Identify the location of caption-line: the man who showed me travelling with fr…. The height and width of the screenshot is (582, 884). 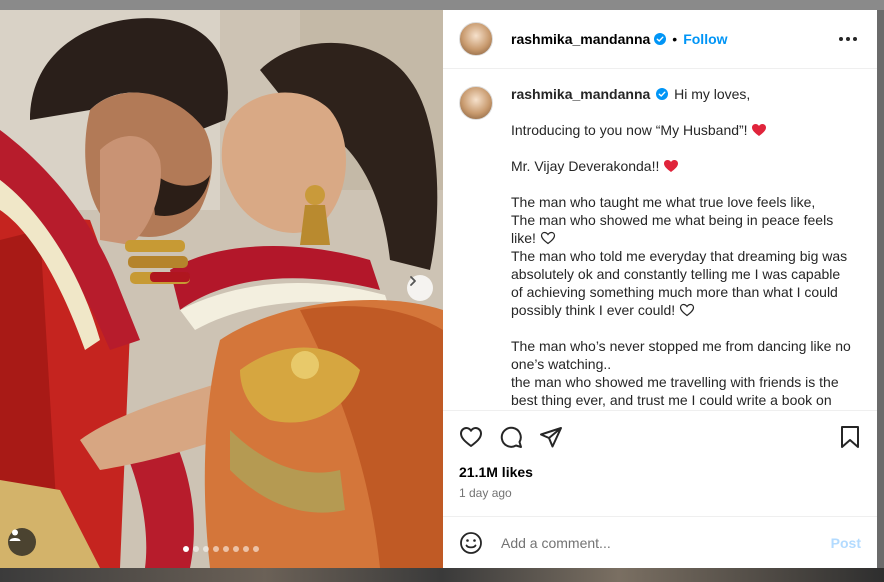
(675, 391).